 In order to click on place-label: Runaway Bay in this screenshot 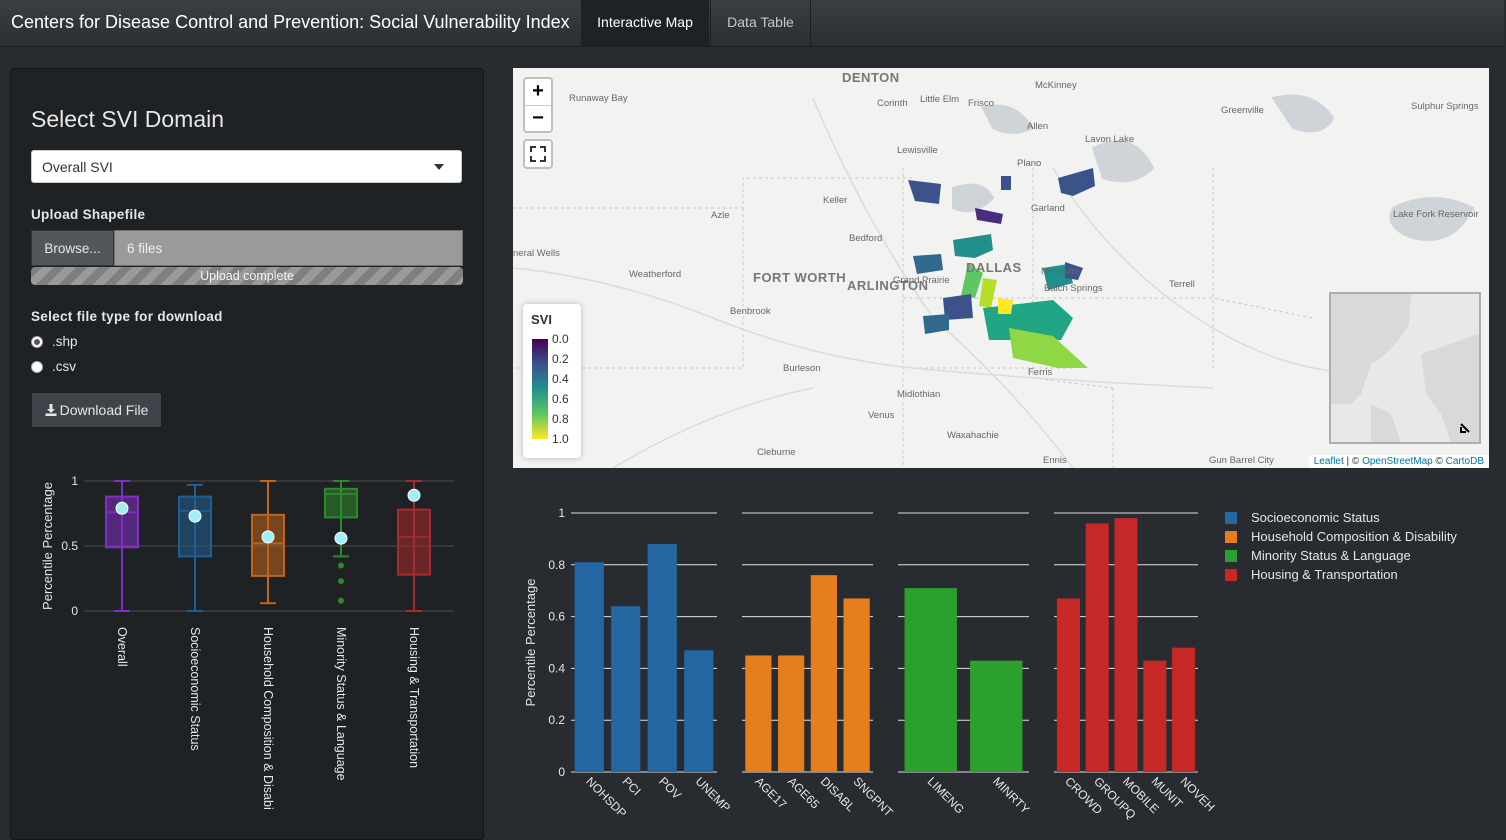, I will do `click(598, 98)`.